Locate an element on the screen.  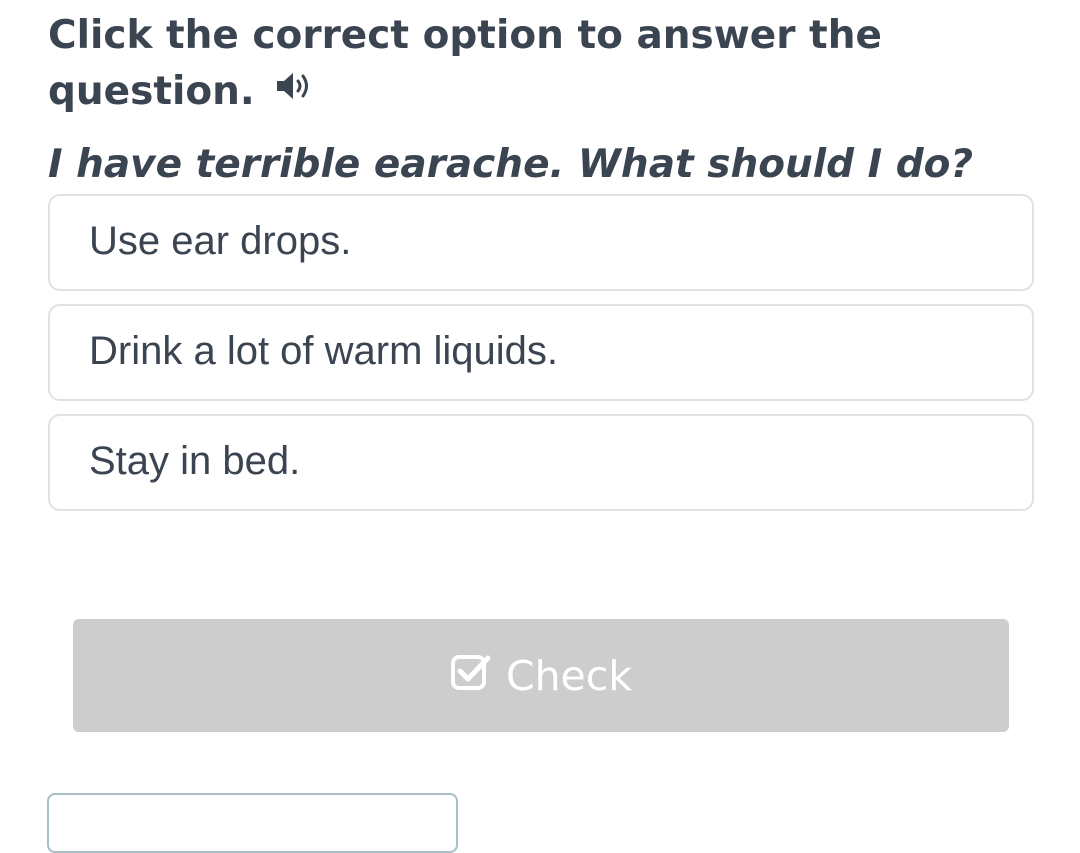
check-button-label: Check is located at coordinates (569, 675).